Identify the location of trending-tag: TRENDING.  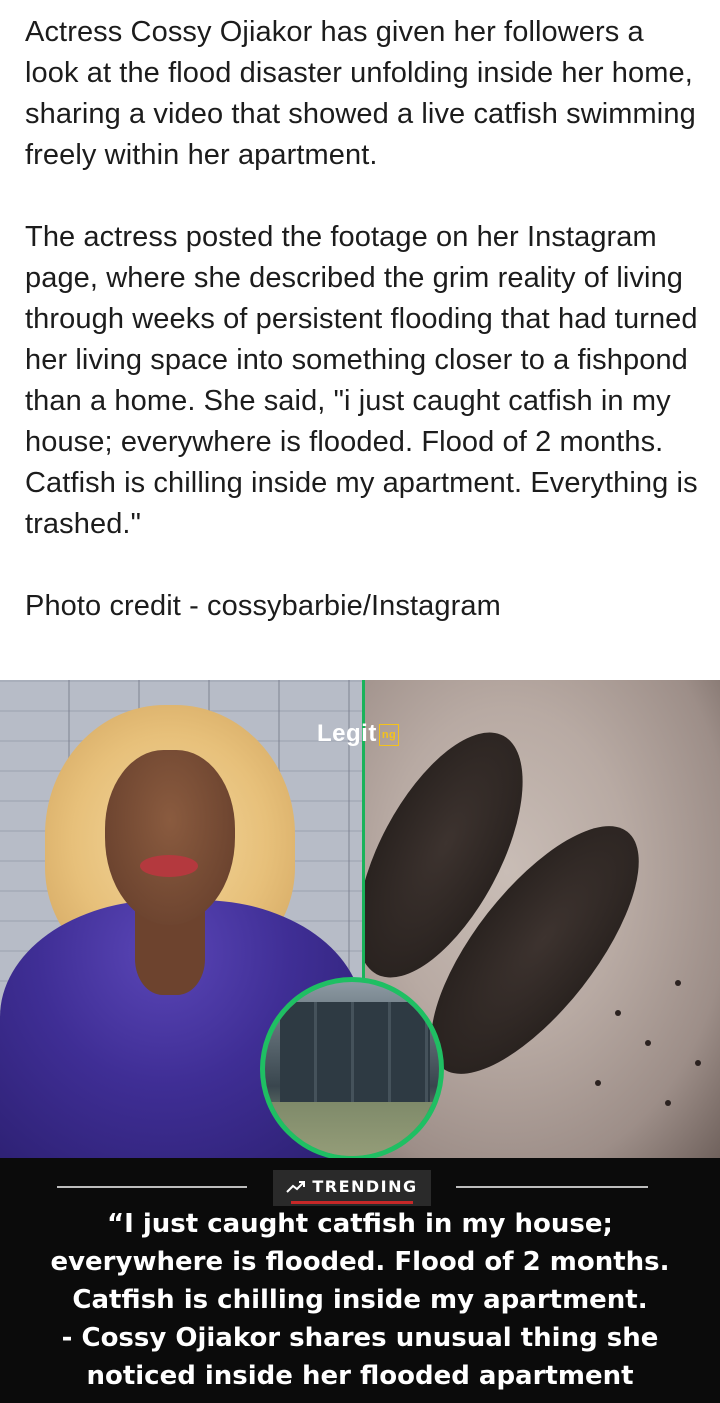
(352, 1188).